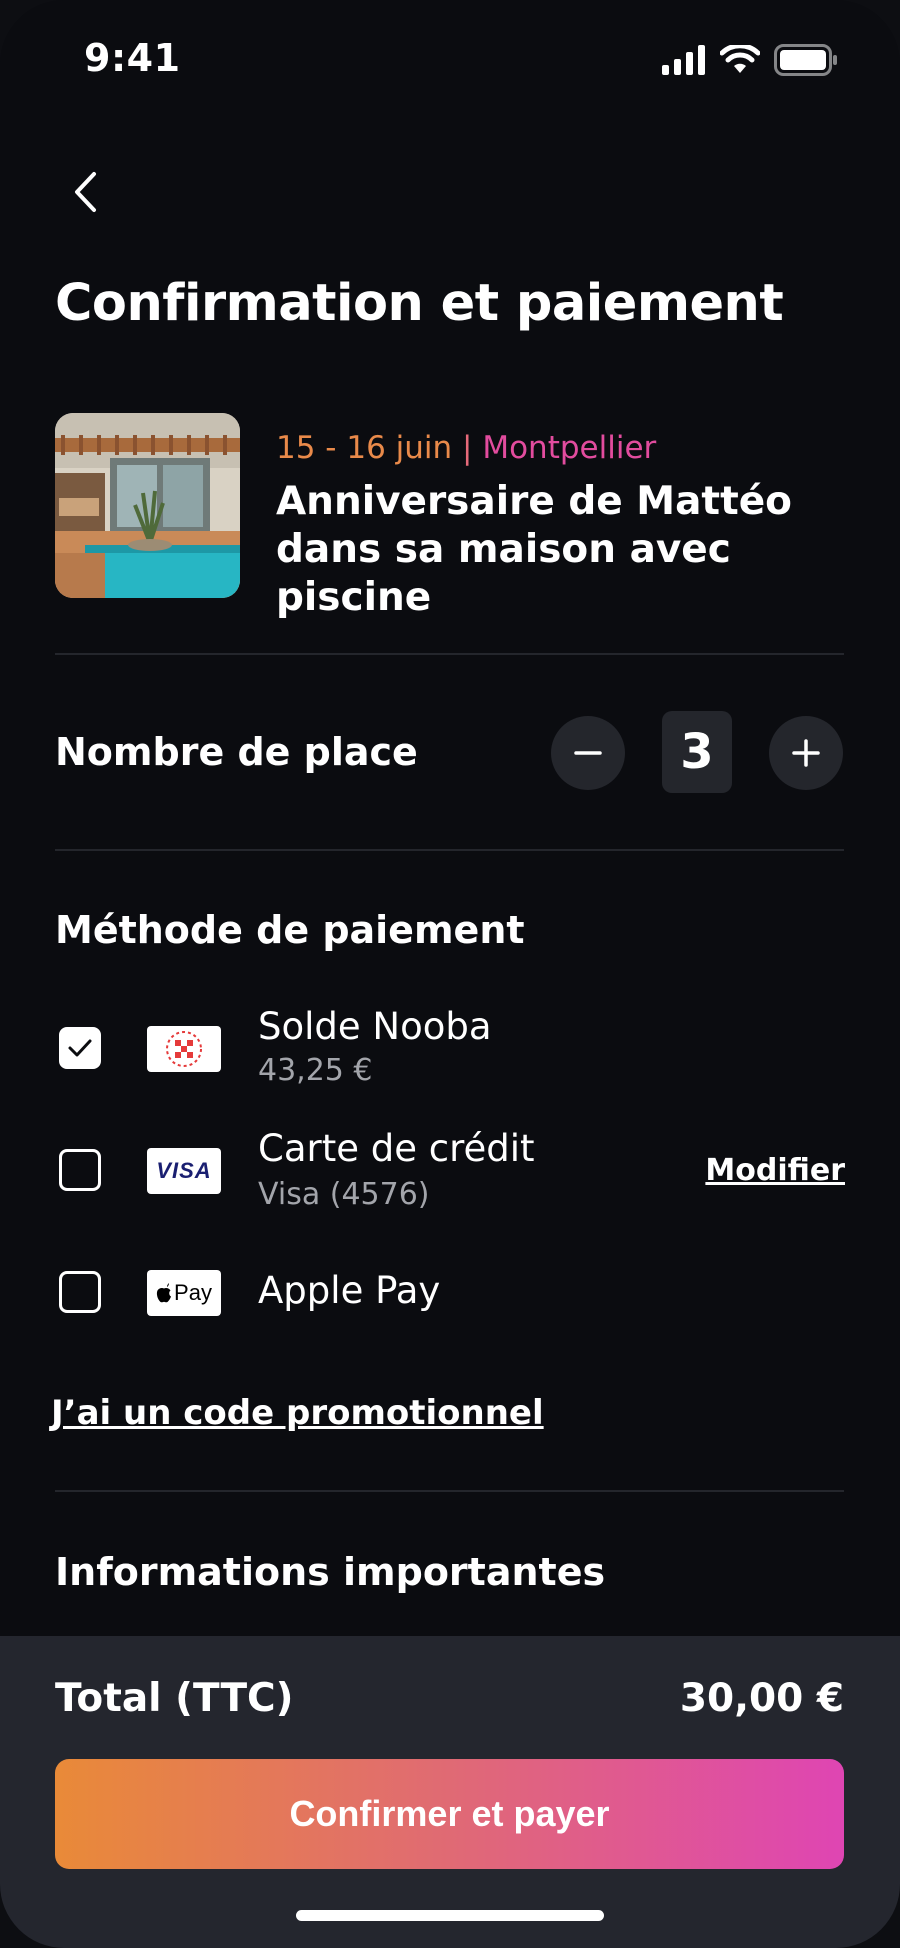  What do you see at coordinates (147, 505) in the screenshot?
I see `event-image` at bounding box center [147, 505].